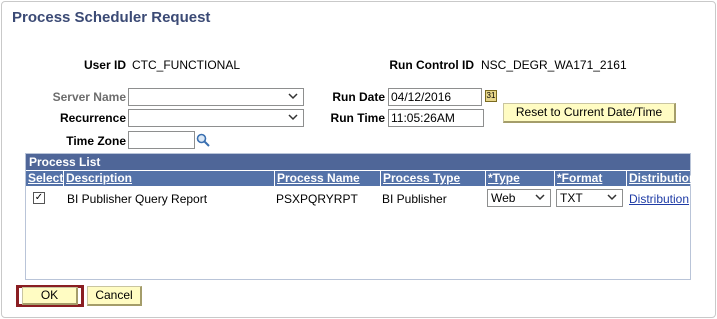  I want to click on search-icon, so click(203, 140).